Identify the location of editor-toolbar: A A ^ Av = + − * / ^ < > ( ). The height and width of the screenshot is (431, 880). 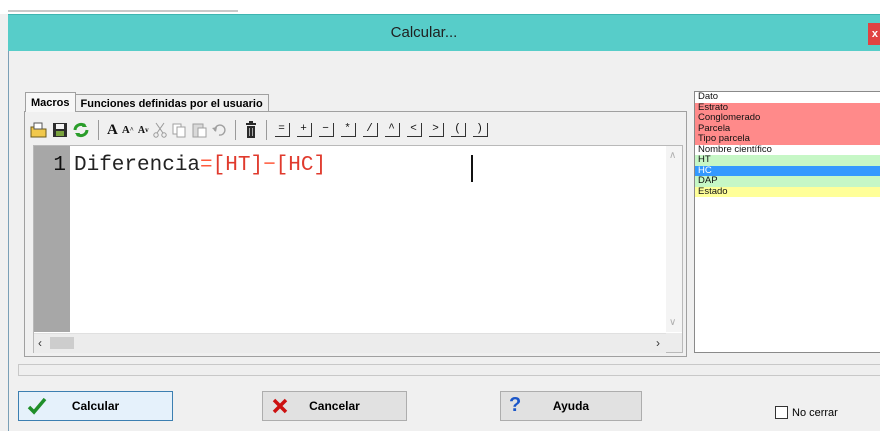
(262, 130).